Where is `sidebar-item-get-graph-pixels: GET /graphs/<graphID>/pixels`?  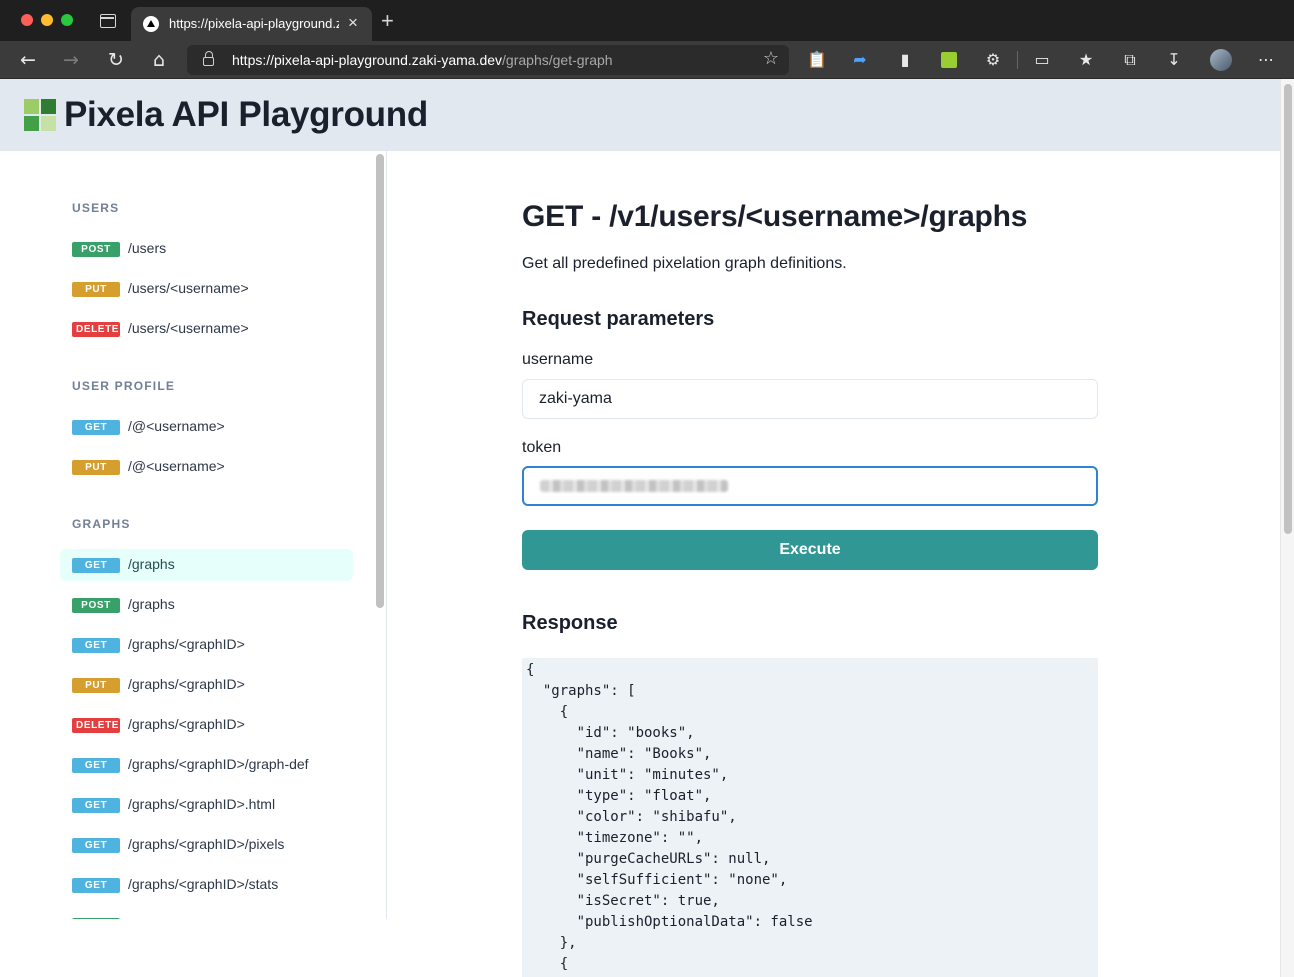 sidebar-item-get-graph-pixels: GET /graphs/<graphID>/pixels is located at coordinates (206, 845).